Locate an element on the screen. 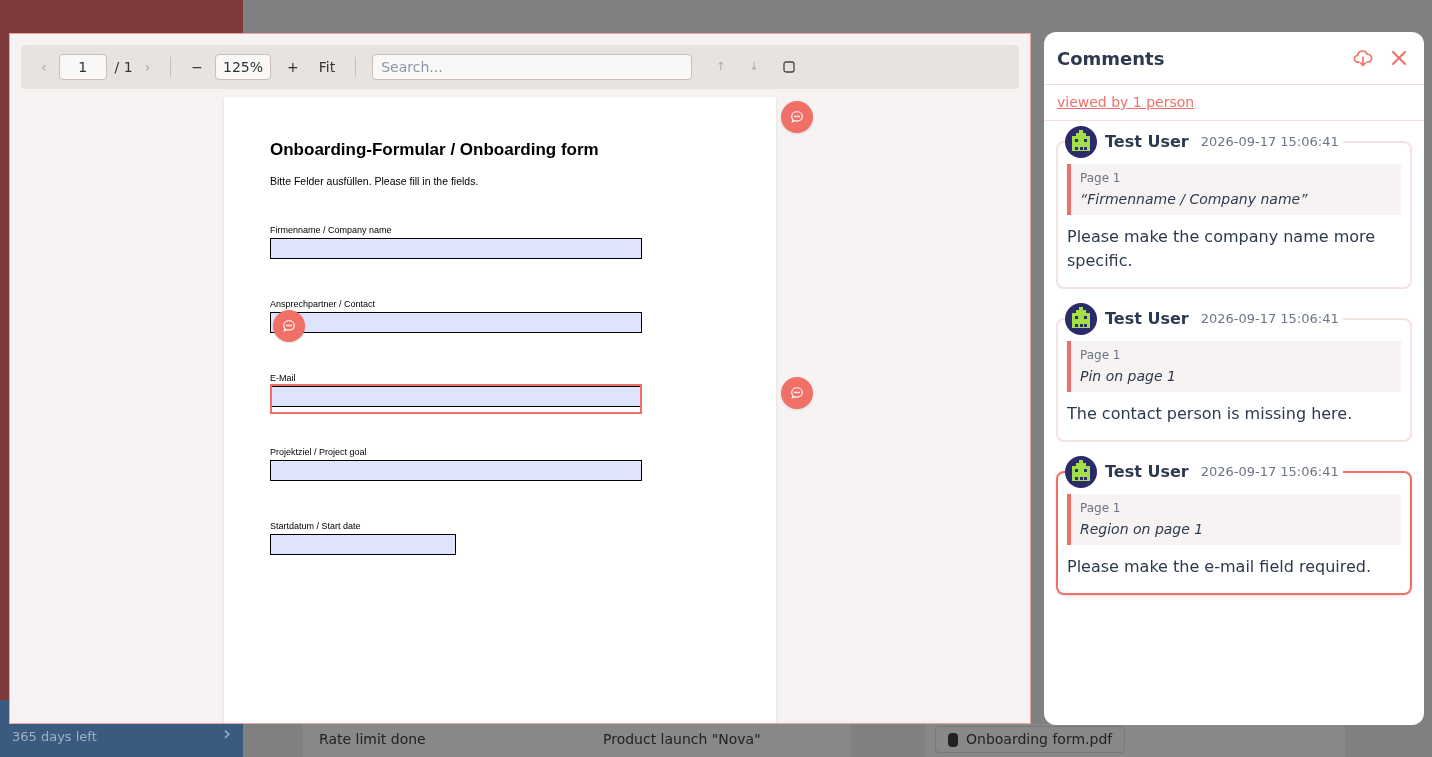 The image size is (1432, 757). page-total-text: / 1 is located at coordinates (123, 67).